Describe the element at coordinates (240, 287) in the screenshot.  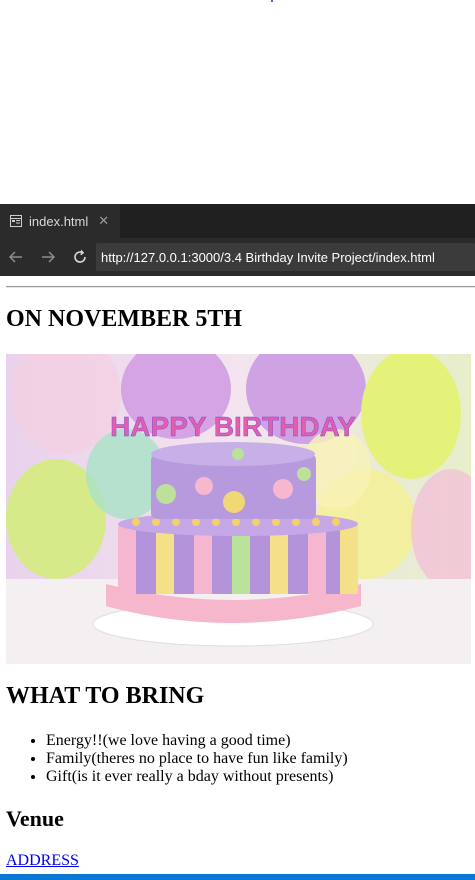
I see `horizontal-rule` at that location.